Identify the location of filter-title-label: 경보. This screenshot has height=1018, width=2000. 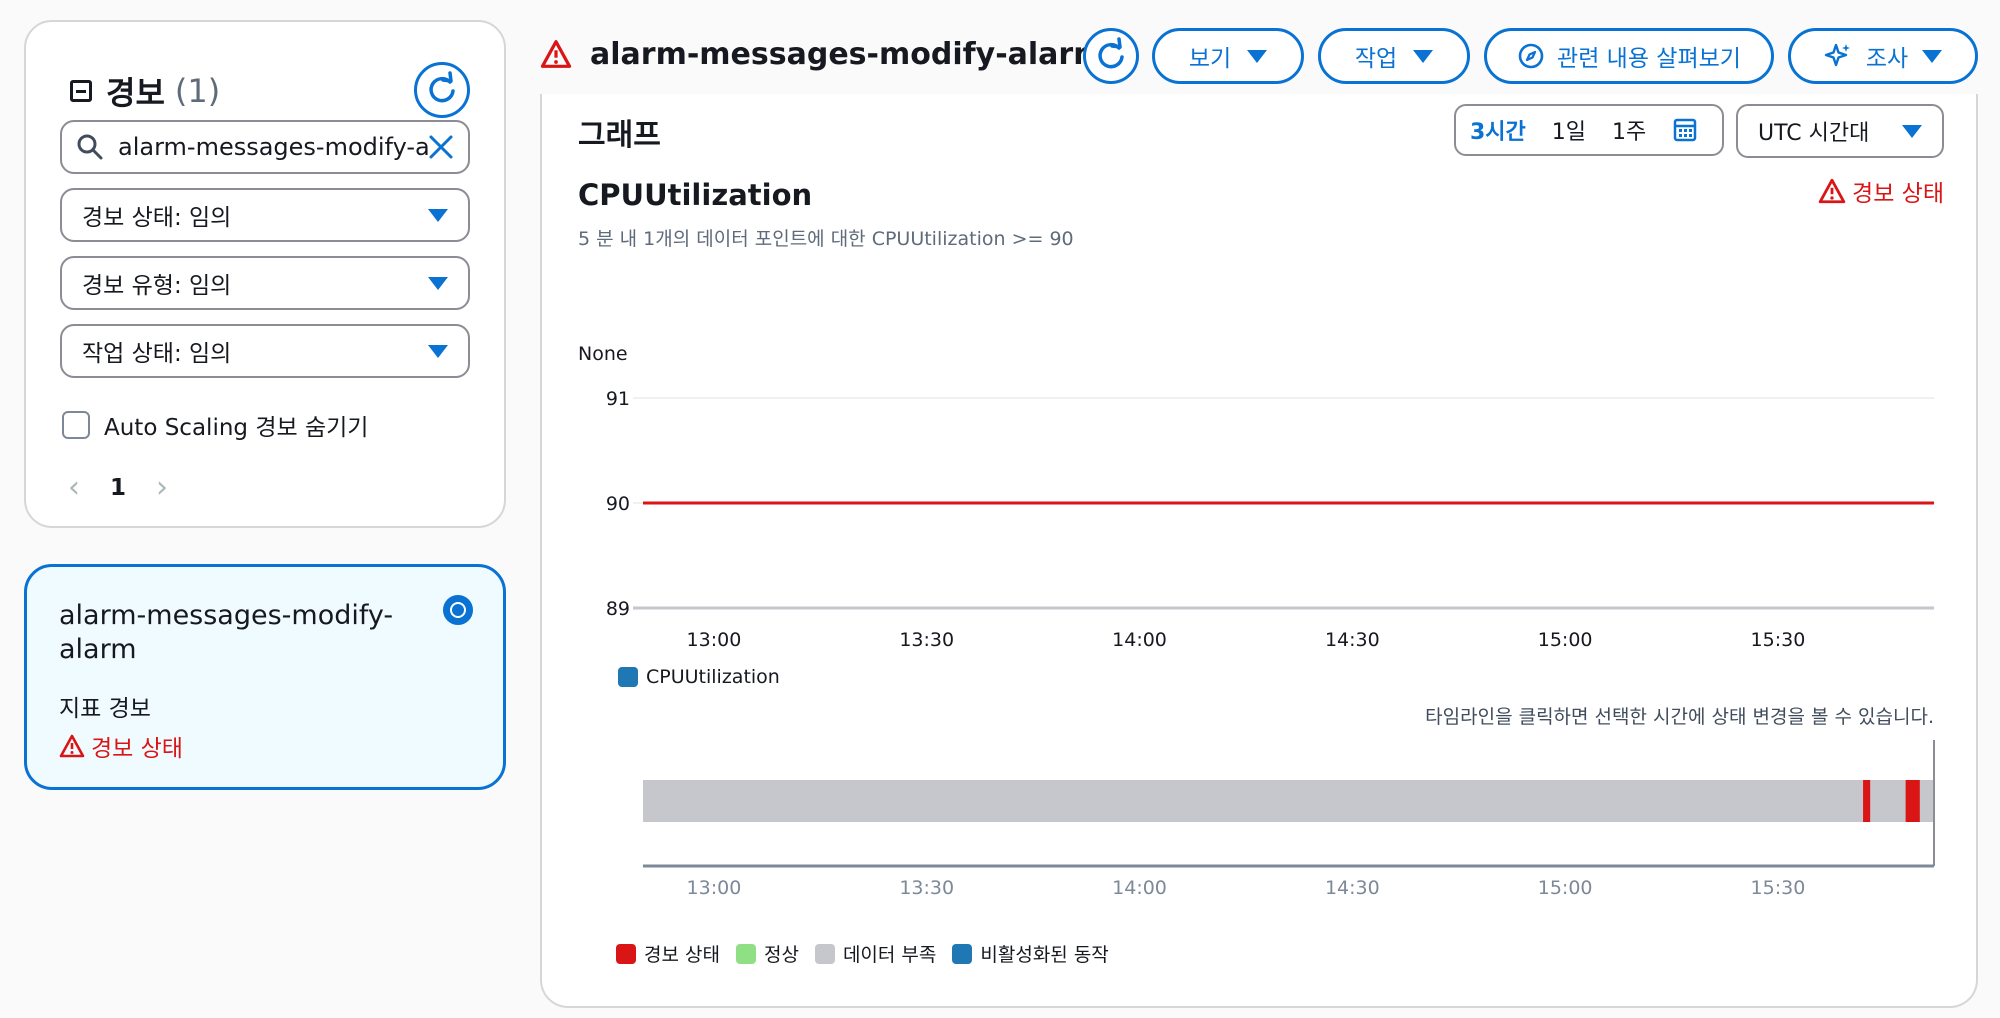
(135, 93).